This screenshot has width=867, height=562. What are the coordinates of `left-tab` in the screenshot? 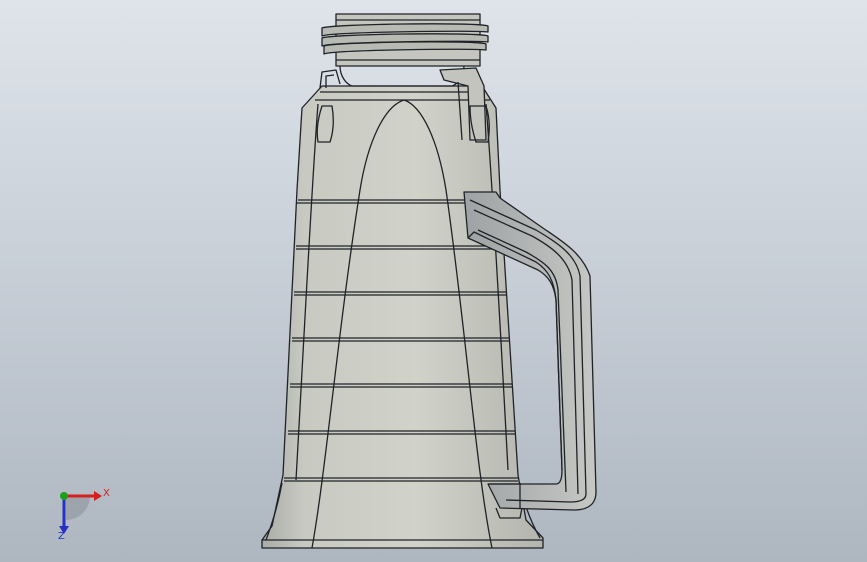 It's located at (330, 79).